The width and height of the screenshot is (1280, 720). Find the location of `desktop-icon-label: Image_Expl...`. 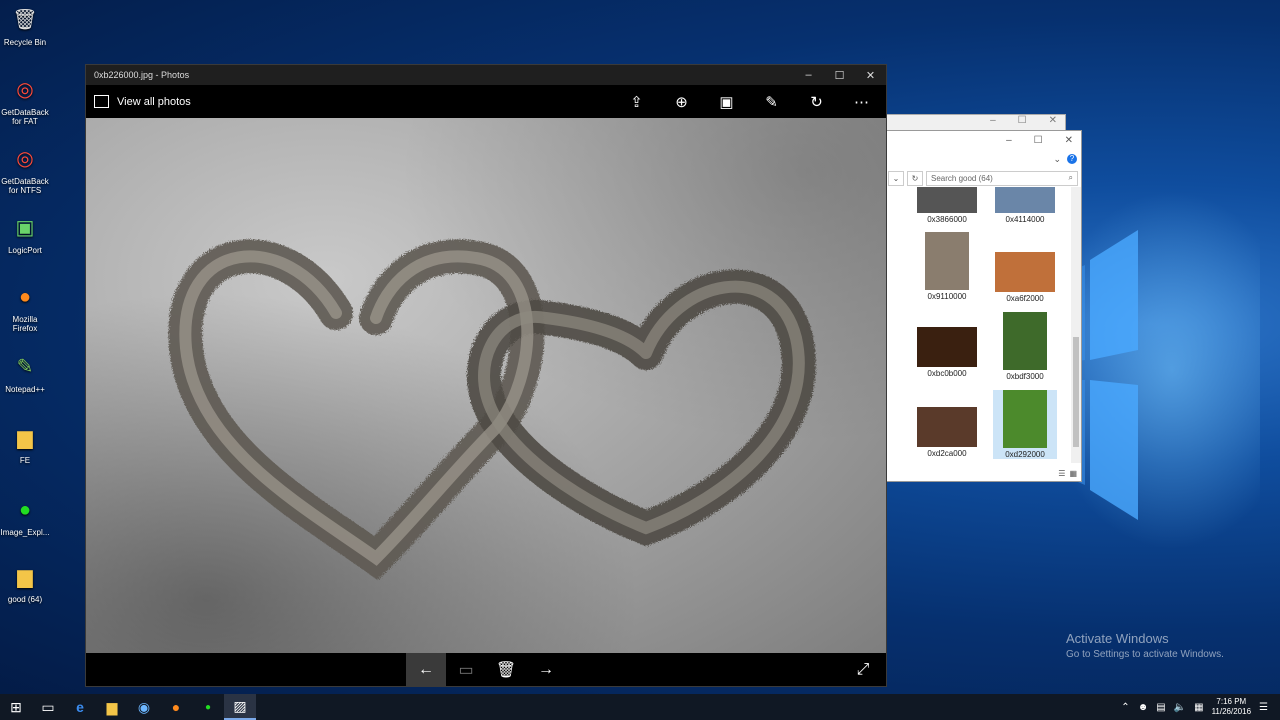

desktop-icon-label: Image_Expl... is located at coordinates (25, 532).